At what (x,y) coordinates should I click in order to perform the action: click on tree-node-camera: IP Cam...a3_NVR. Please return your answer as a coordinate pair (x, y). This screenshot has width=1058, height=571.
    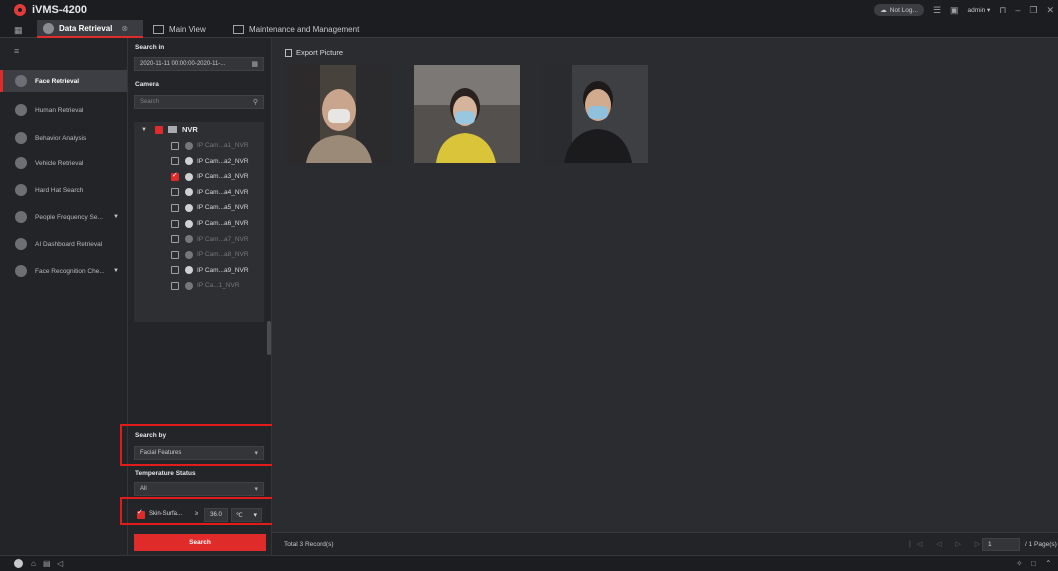
    Looking at the image, I should click on (199, 176).